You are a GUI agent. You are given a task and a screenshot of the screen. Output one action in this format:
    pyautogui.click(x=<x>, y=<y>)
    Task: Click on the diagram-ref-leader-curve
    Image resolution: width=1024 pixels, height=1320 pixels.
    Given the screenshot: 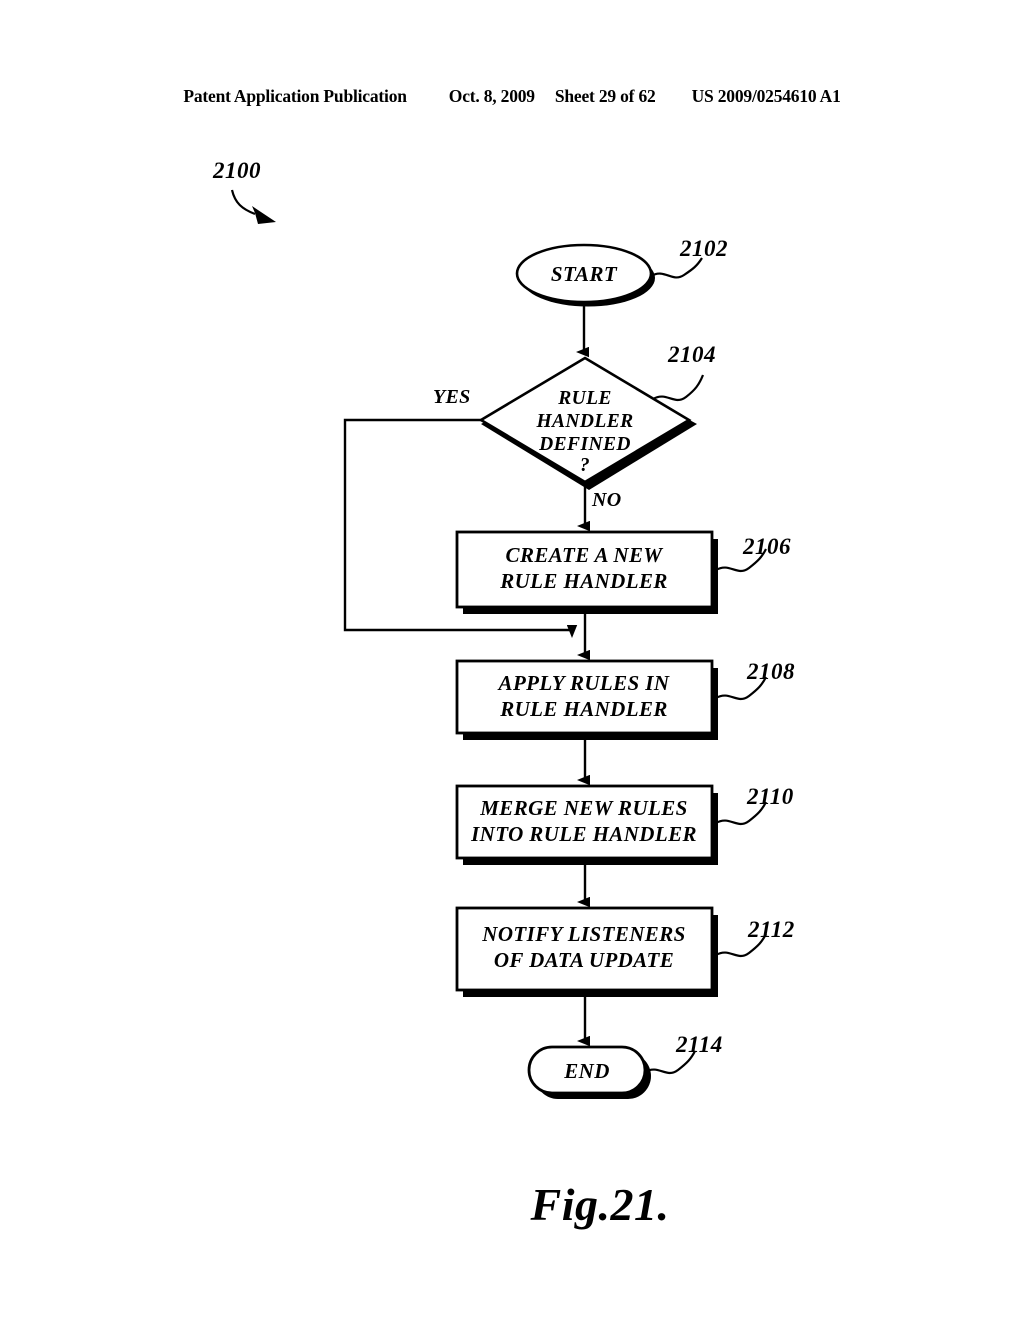 What is the action you would take?
    pyautogui.click(x=243, y=202)
    